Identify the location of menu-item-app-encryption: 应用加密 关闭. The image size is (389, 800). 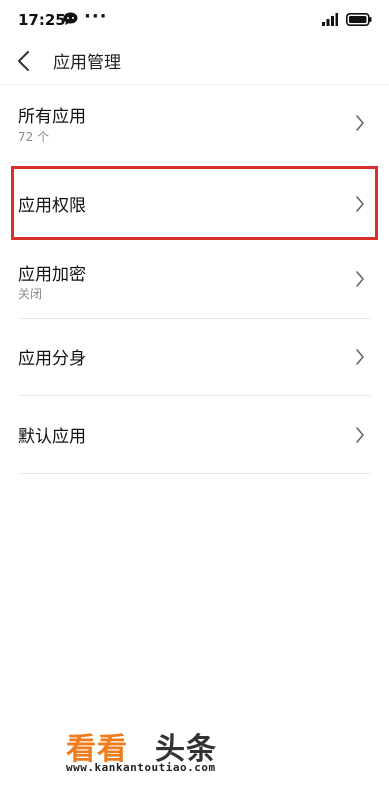
(194, 290).